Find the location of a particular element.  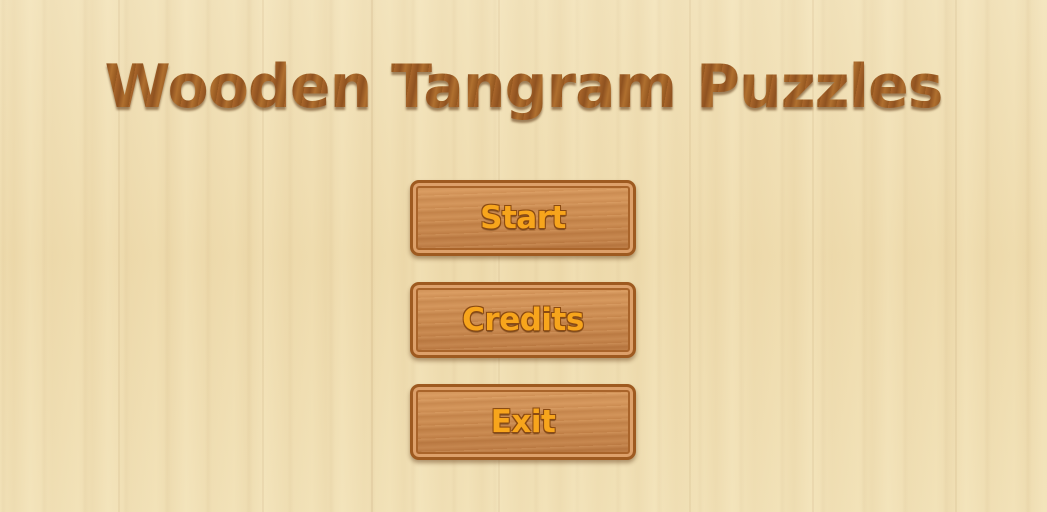

exit-button-label: Exit is located at coordinates (523, 422).